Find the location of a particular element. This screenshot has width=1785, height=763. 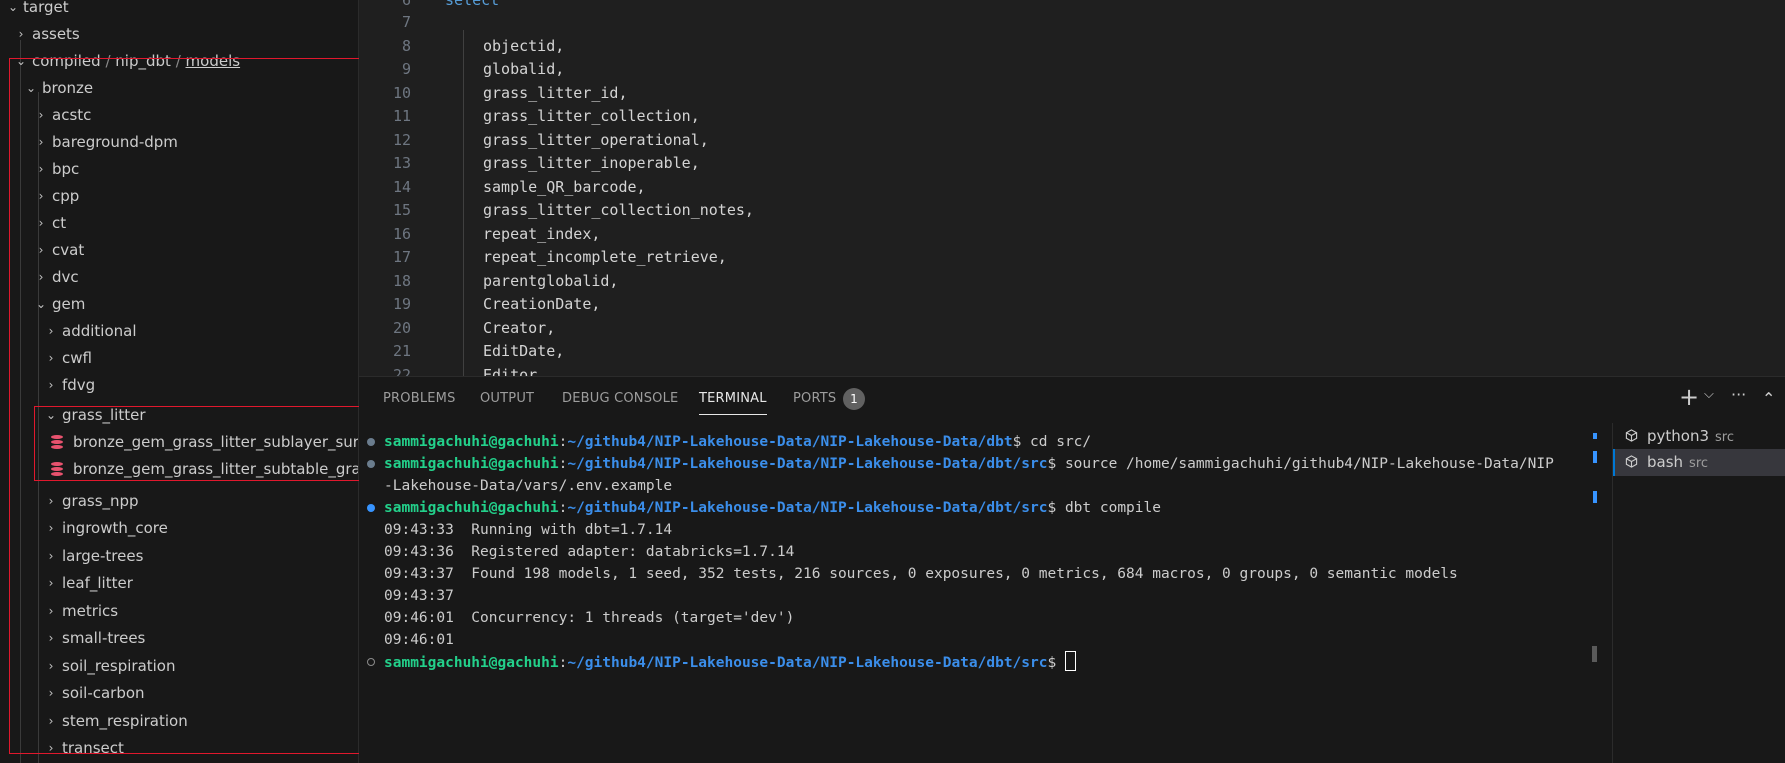

terminal-scrollbar is located at coordinates (1594, 654).